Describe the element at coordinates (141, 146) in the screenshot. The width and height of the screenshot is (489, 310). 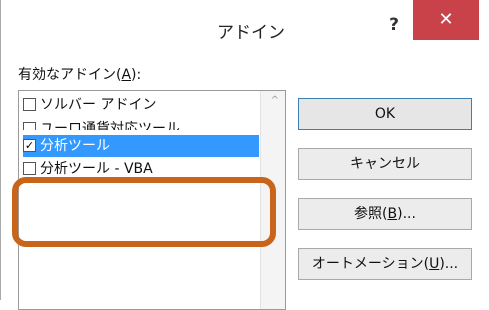
I see `list-item-analysis-toolpak: ✓ 分析ツール` at that location.